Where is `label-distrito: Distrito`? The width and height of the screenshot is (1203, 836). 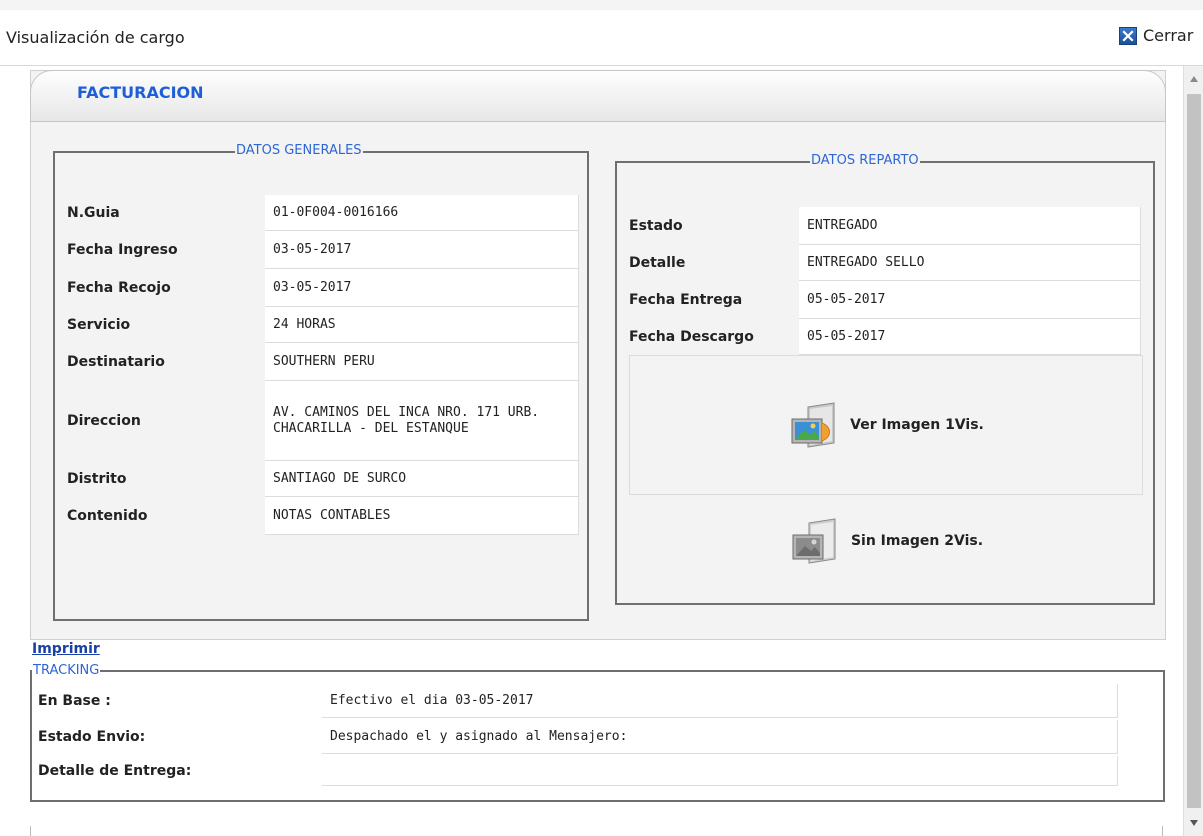
label-distrito: Distrito is located at coordinates (97, 479).